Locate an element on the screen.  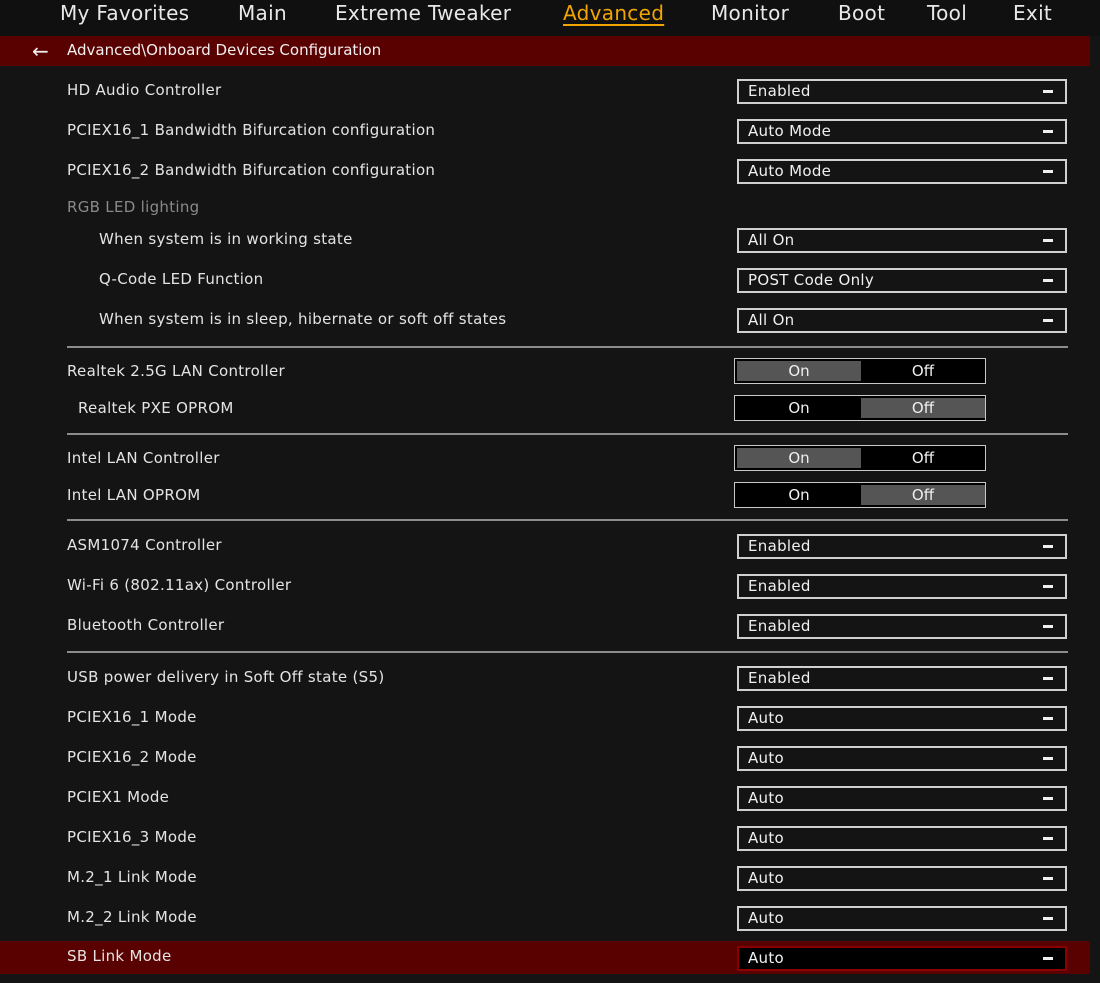
setting-label: M.2_1 Link Mode is located at coordinates (132, 877).